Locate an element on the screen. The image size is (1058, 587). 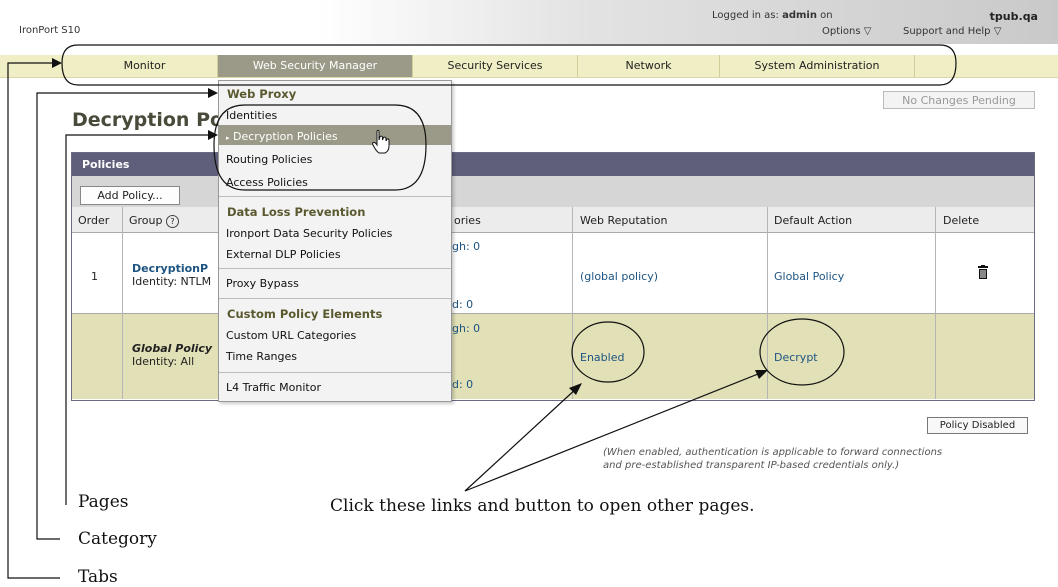
callout-tabs: Tabs is located at coordinates (98, 577).